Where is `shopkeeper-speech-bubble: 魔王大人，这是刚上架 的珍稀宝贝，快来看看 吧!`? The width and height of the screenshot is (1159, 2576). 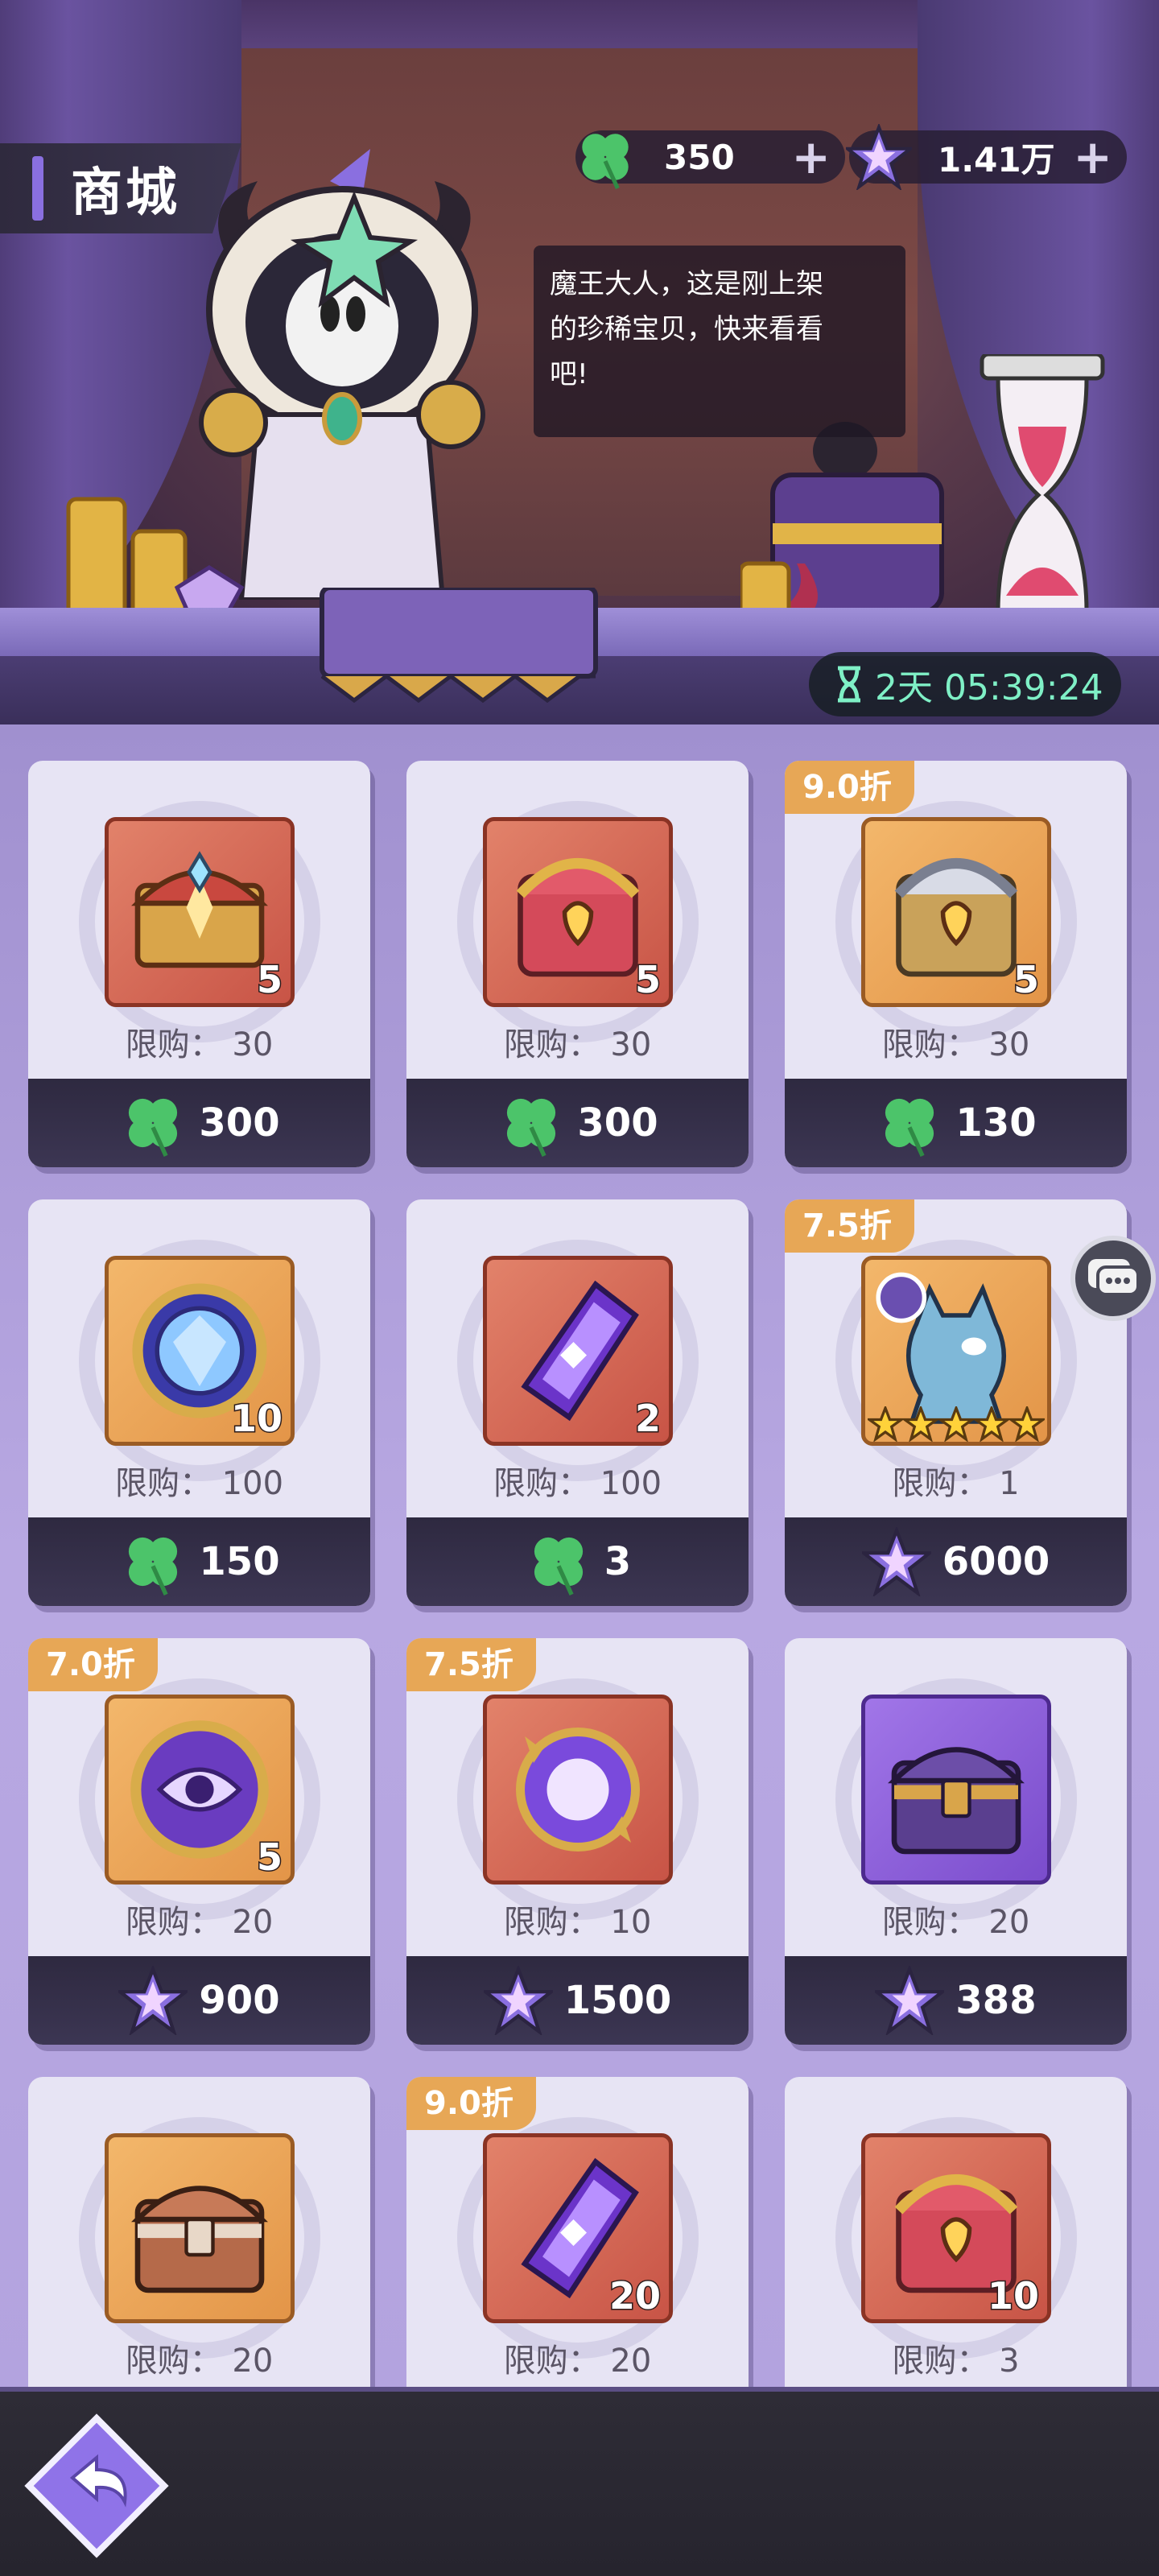 shopkeeper-speech-bubble: 魔王大人，这是刚上架 的珍稀宝贝，快来看看 吧! is located at coordinates (719, 341).